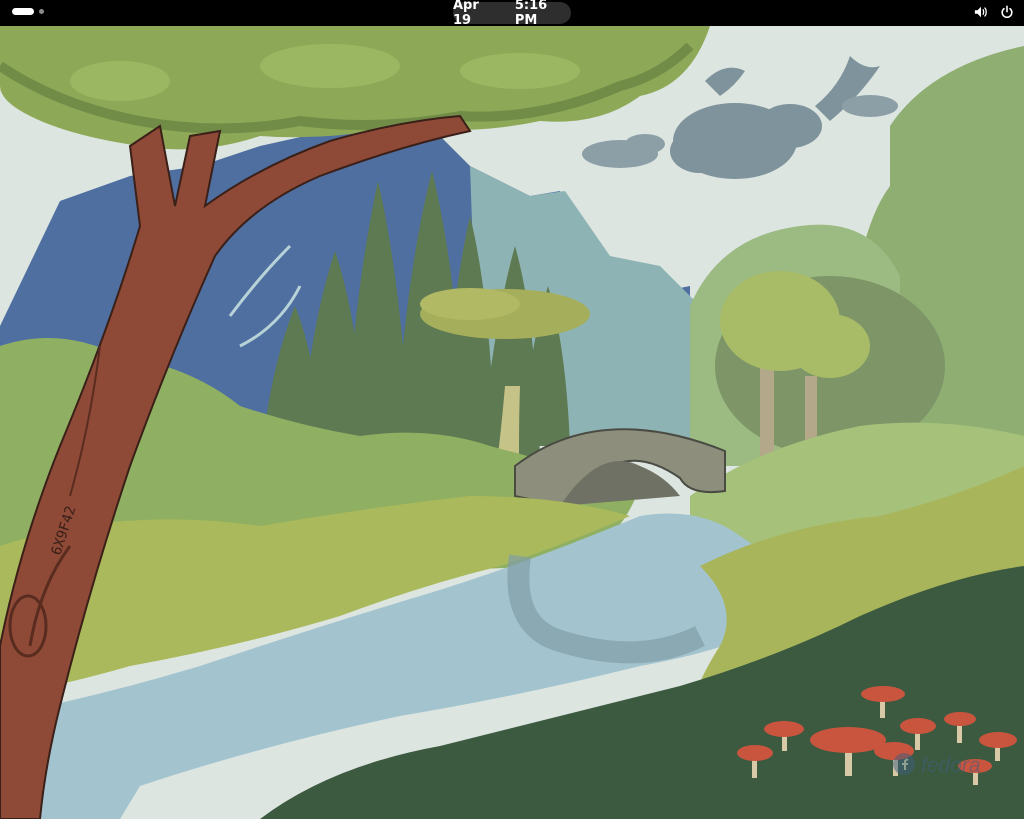 The height and width of the screenshot is (819, 1024). Describe the element at coordinates (41, 11) in the screenshot. I see `workspace-dot-icon` at that location.